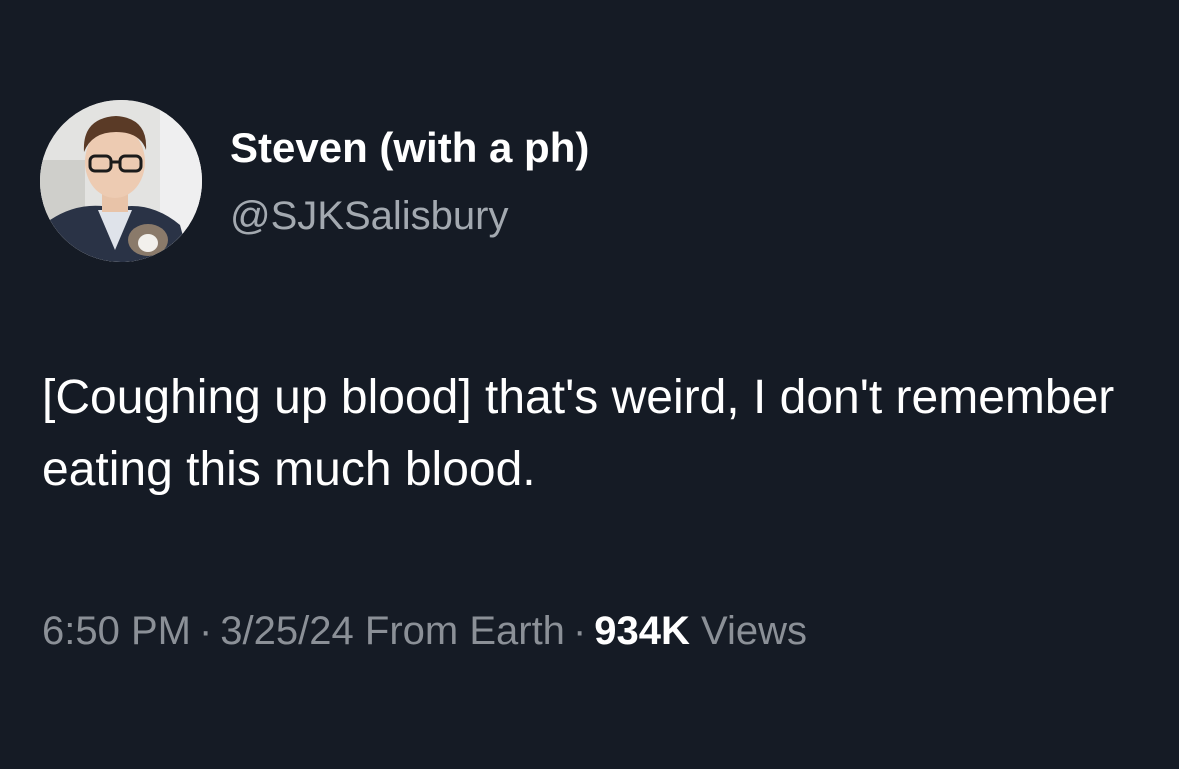 The width and height of the screenshot is (1179, 769). Describe the element at coordinates (116, 631) in the screenshot. I see `tweet-time: 6:50 PM` at that location.